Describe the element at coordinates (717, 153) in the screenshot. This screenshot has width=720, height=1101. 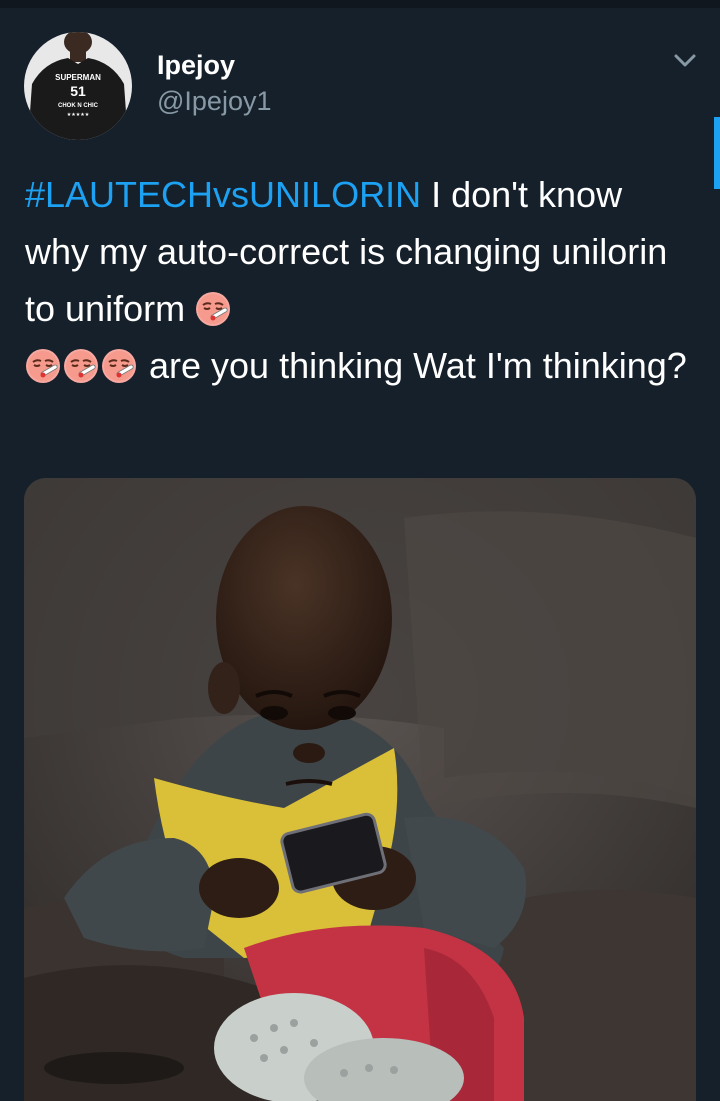
I see `scrollbar-thumb` at that location.